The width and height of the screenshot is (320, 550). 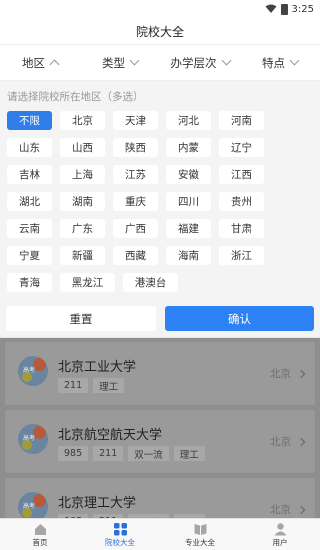 What do you see at coordinates (82, 201) in the screenshot?
I see `region-chip: 湖南` at bounding box center [82, 201].